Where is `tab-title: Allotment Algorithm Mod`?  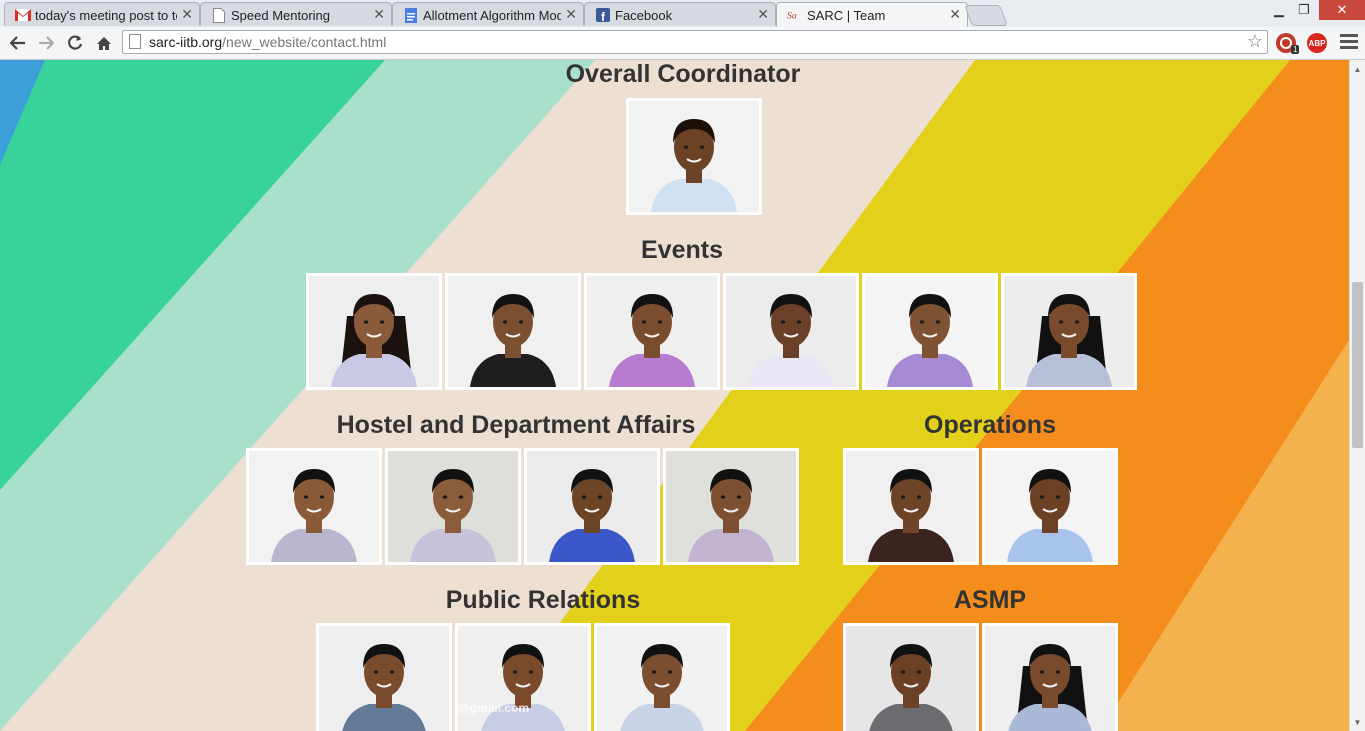
tab-title: Allotment Algorithm Mod is located at coordinates (492, 15).